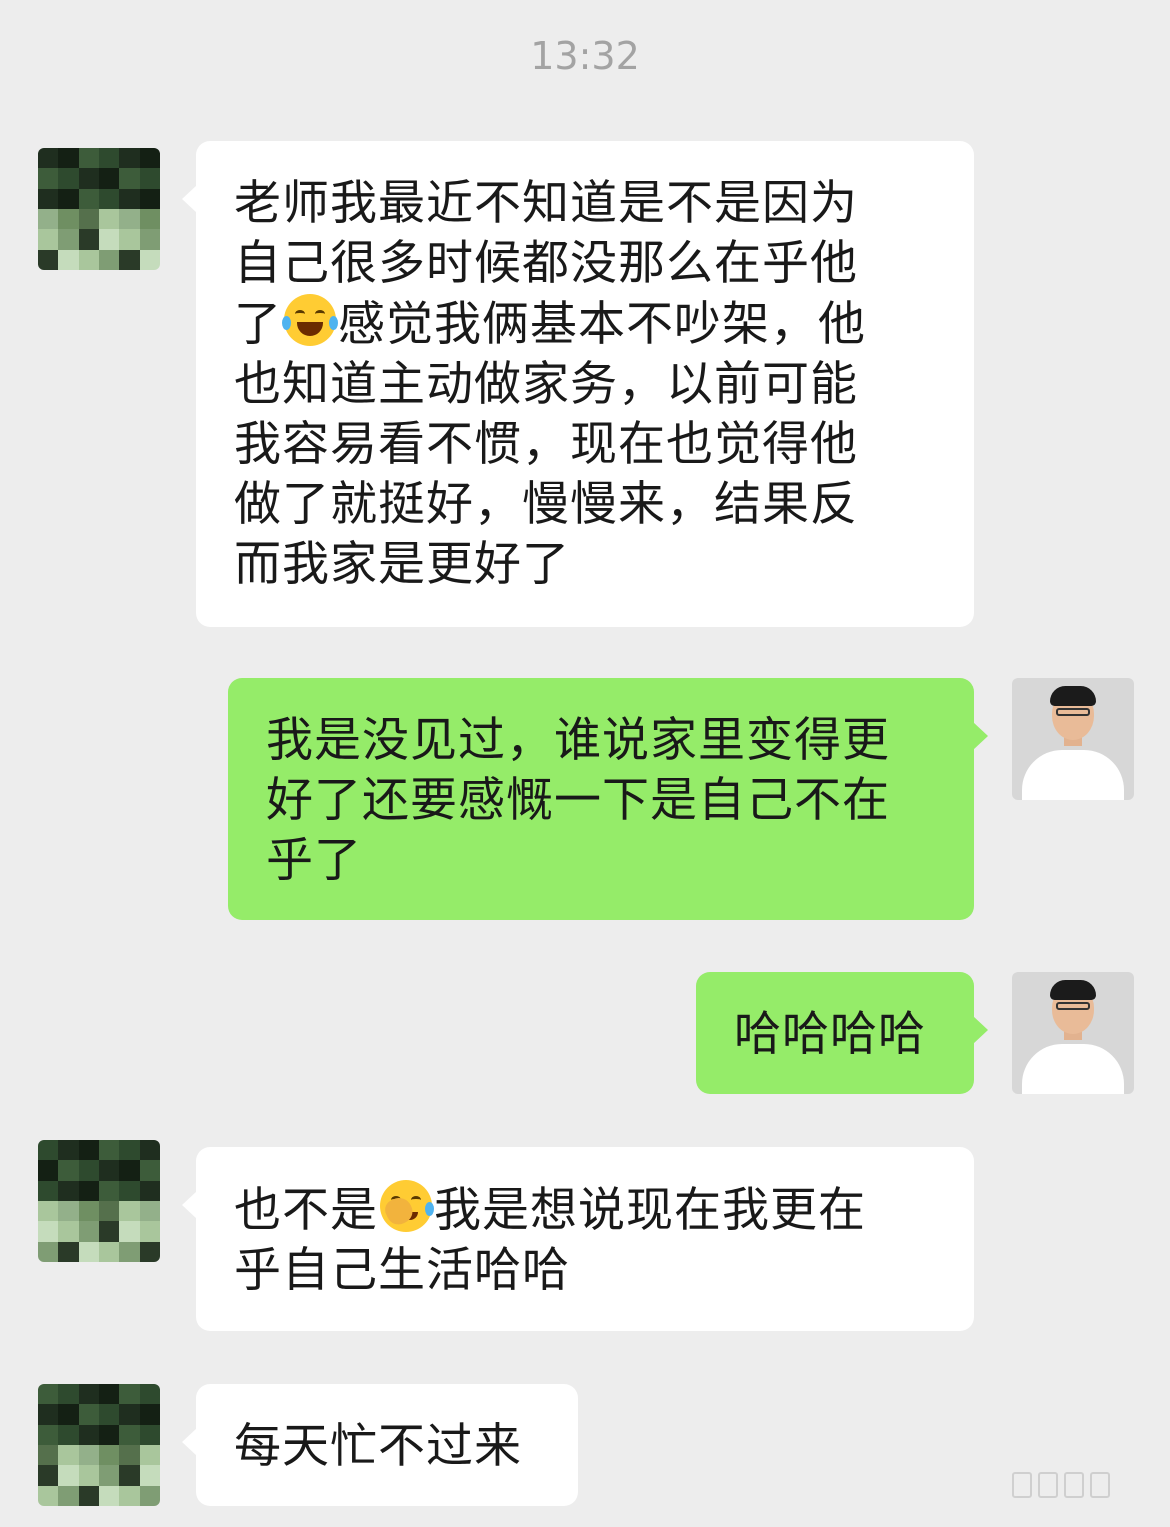 Image resolution: width=1170 pixels, height=1527 pixels. I want to click on message-line: 哈哈哈哈, so click(837, 1035).